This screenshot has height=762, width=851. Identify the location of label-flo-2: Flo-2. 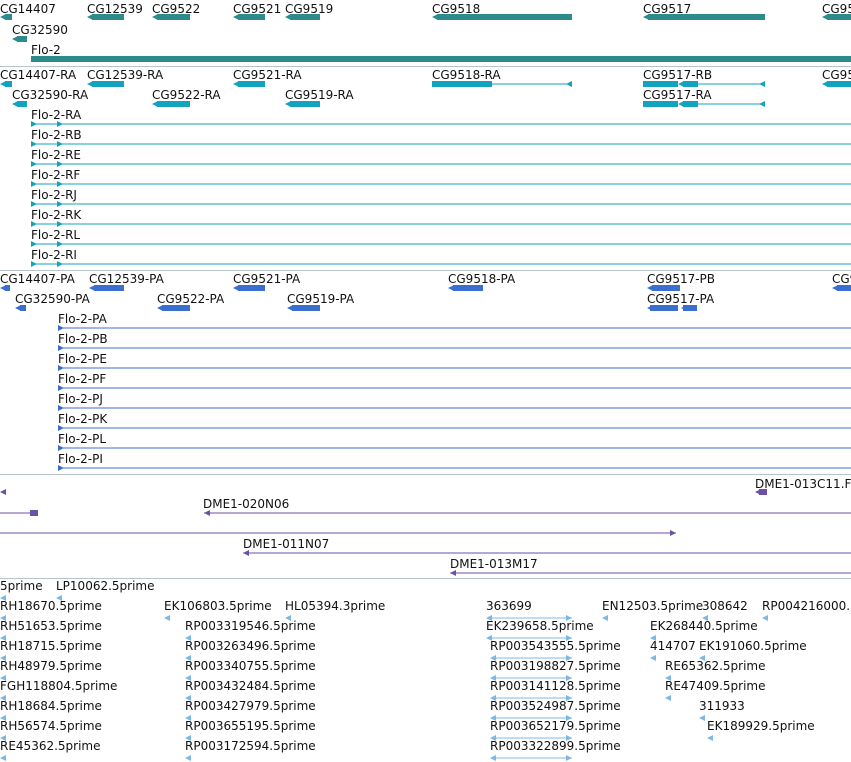
(46, 50).